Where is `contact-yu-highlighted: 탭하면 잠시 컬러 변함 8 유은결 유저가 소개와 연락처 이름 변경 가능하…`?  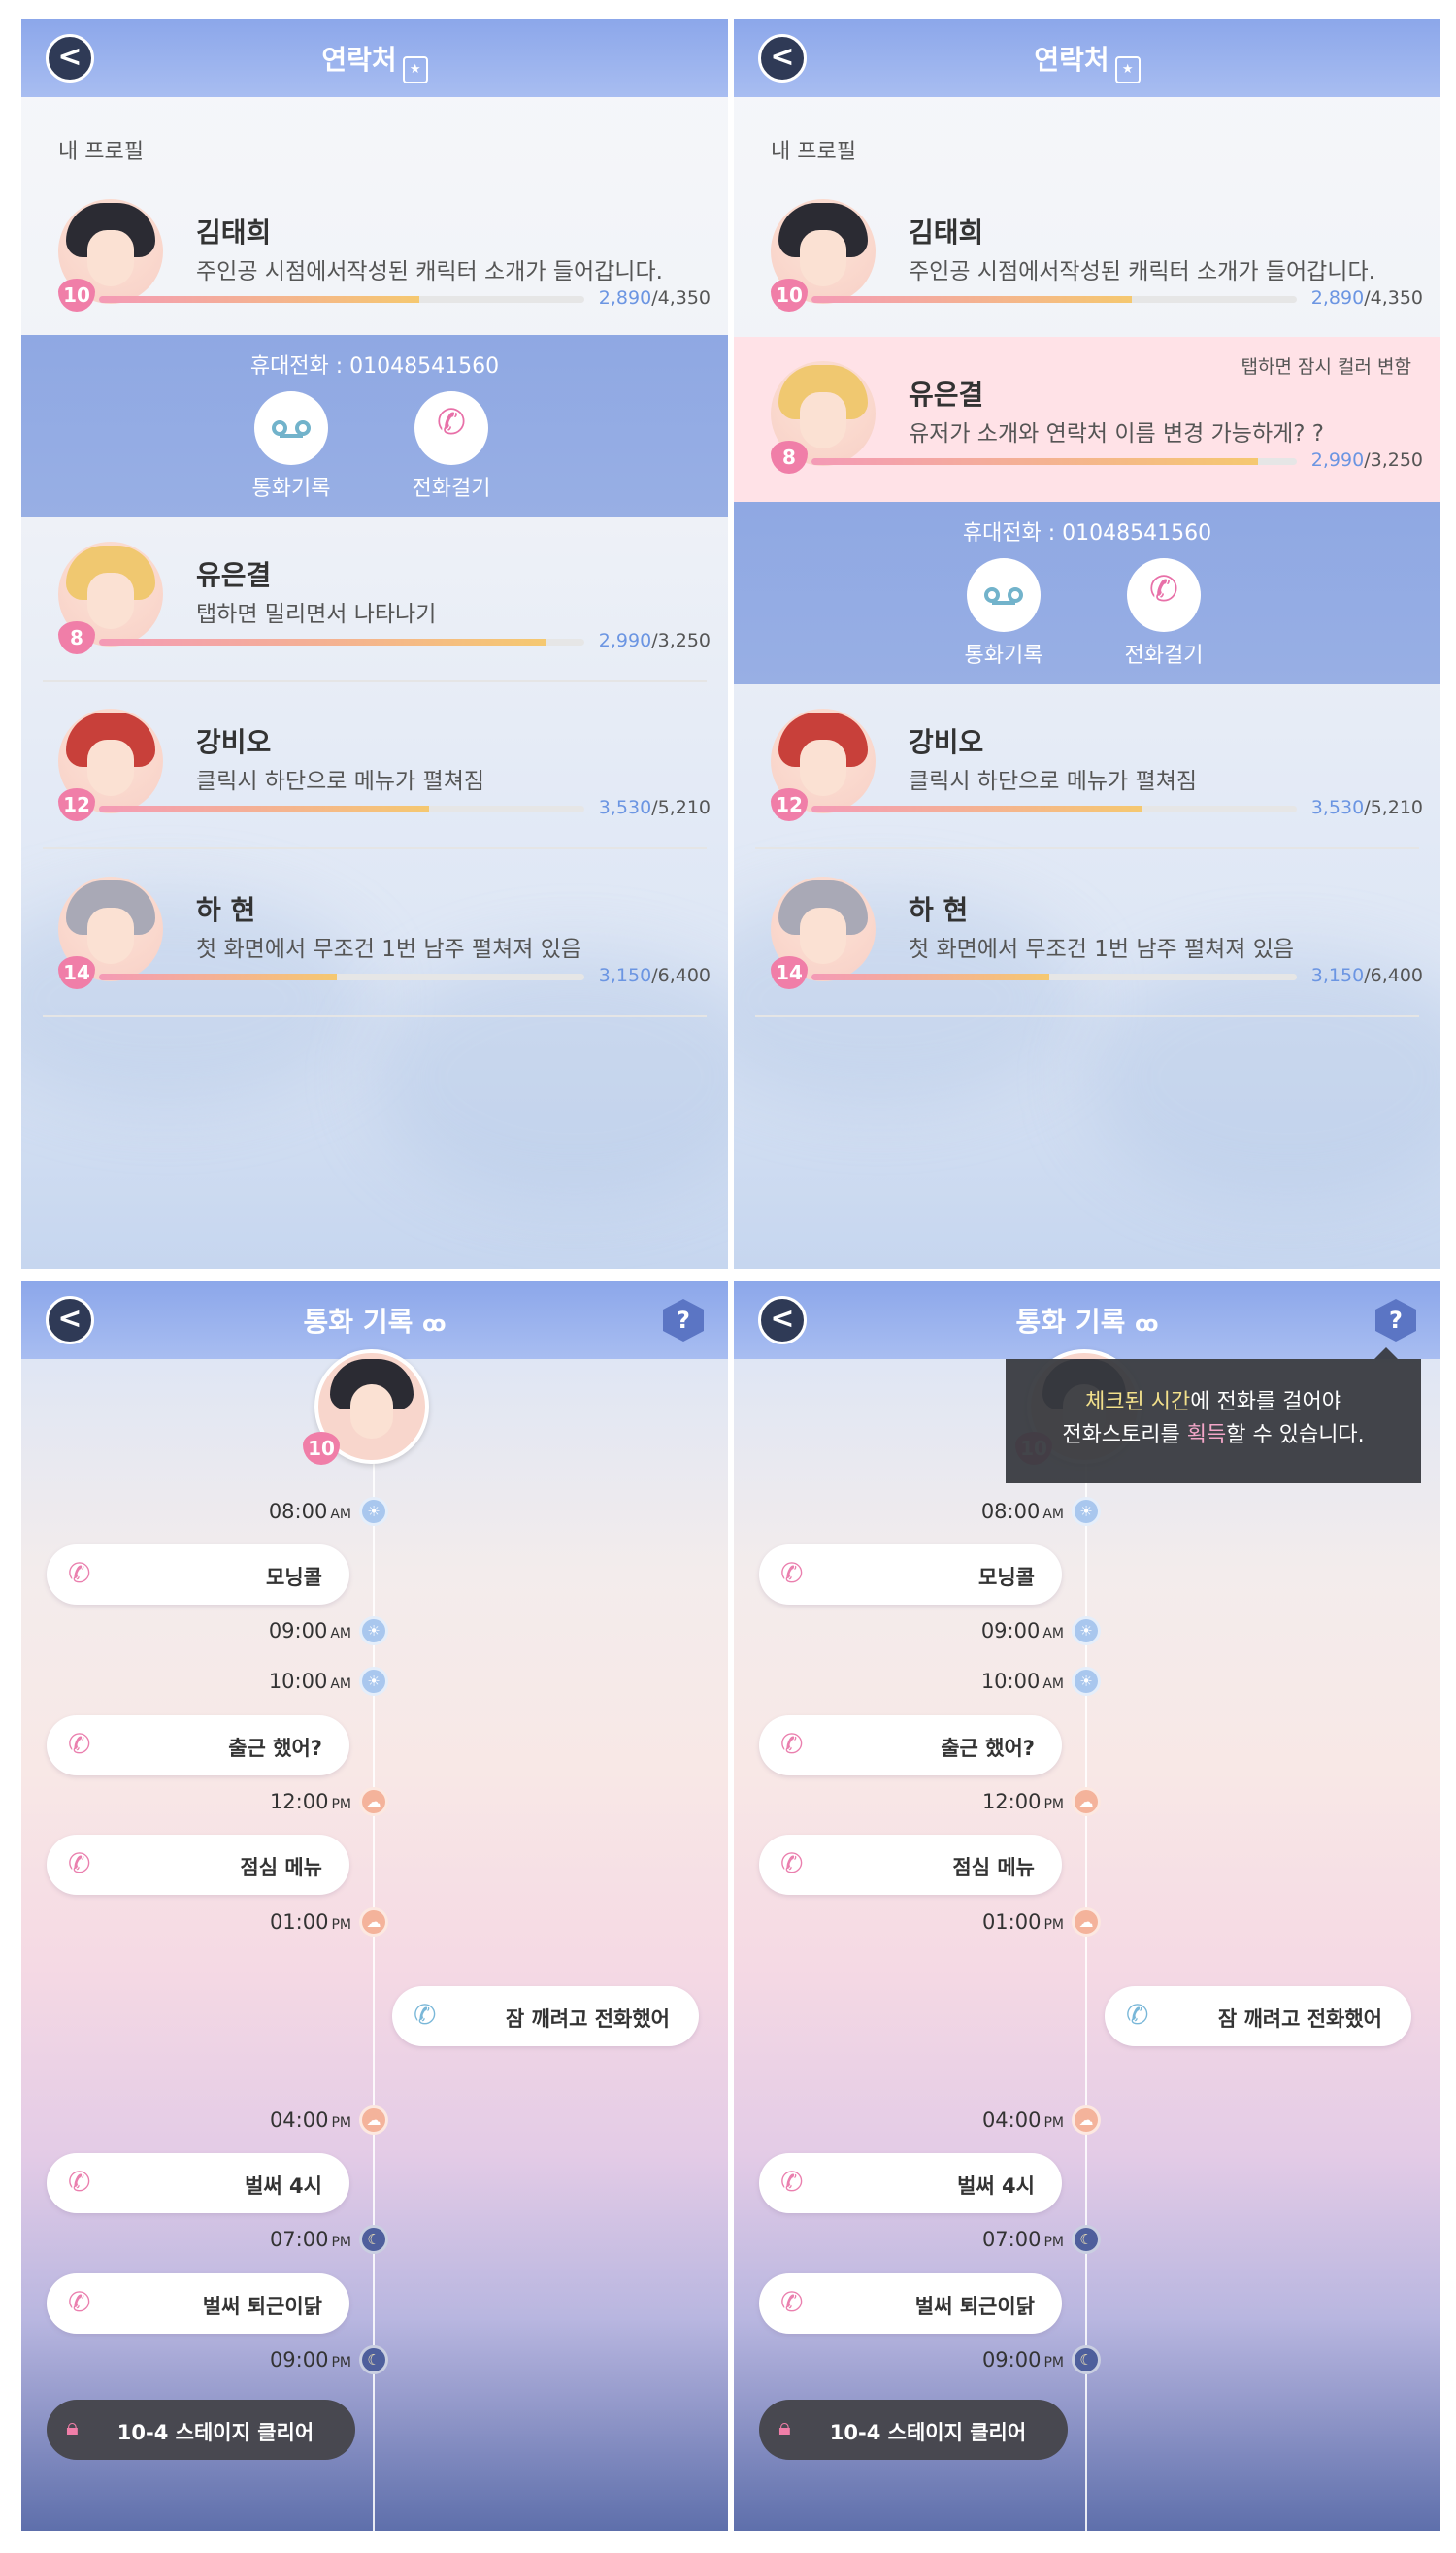
contact-yu-highlighted: 탭하면 잠시 컬러 변함 8 유은결 유저가 소개와 연락처 이름 변경 가능하… is located at coordinates (1087, 419).